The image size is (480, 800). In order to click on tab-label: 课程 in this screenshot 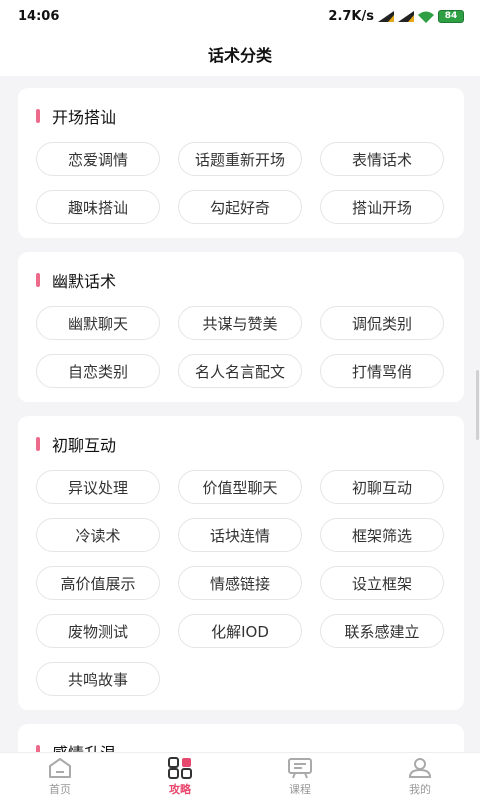, I will do `click(300, 789)`.